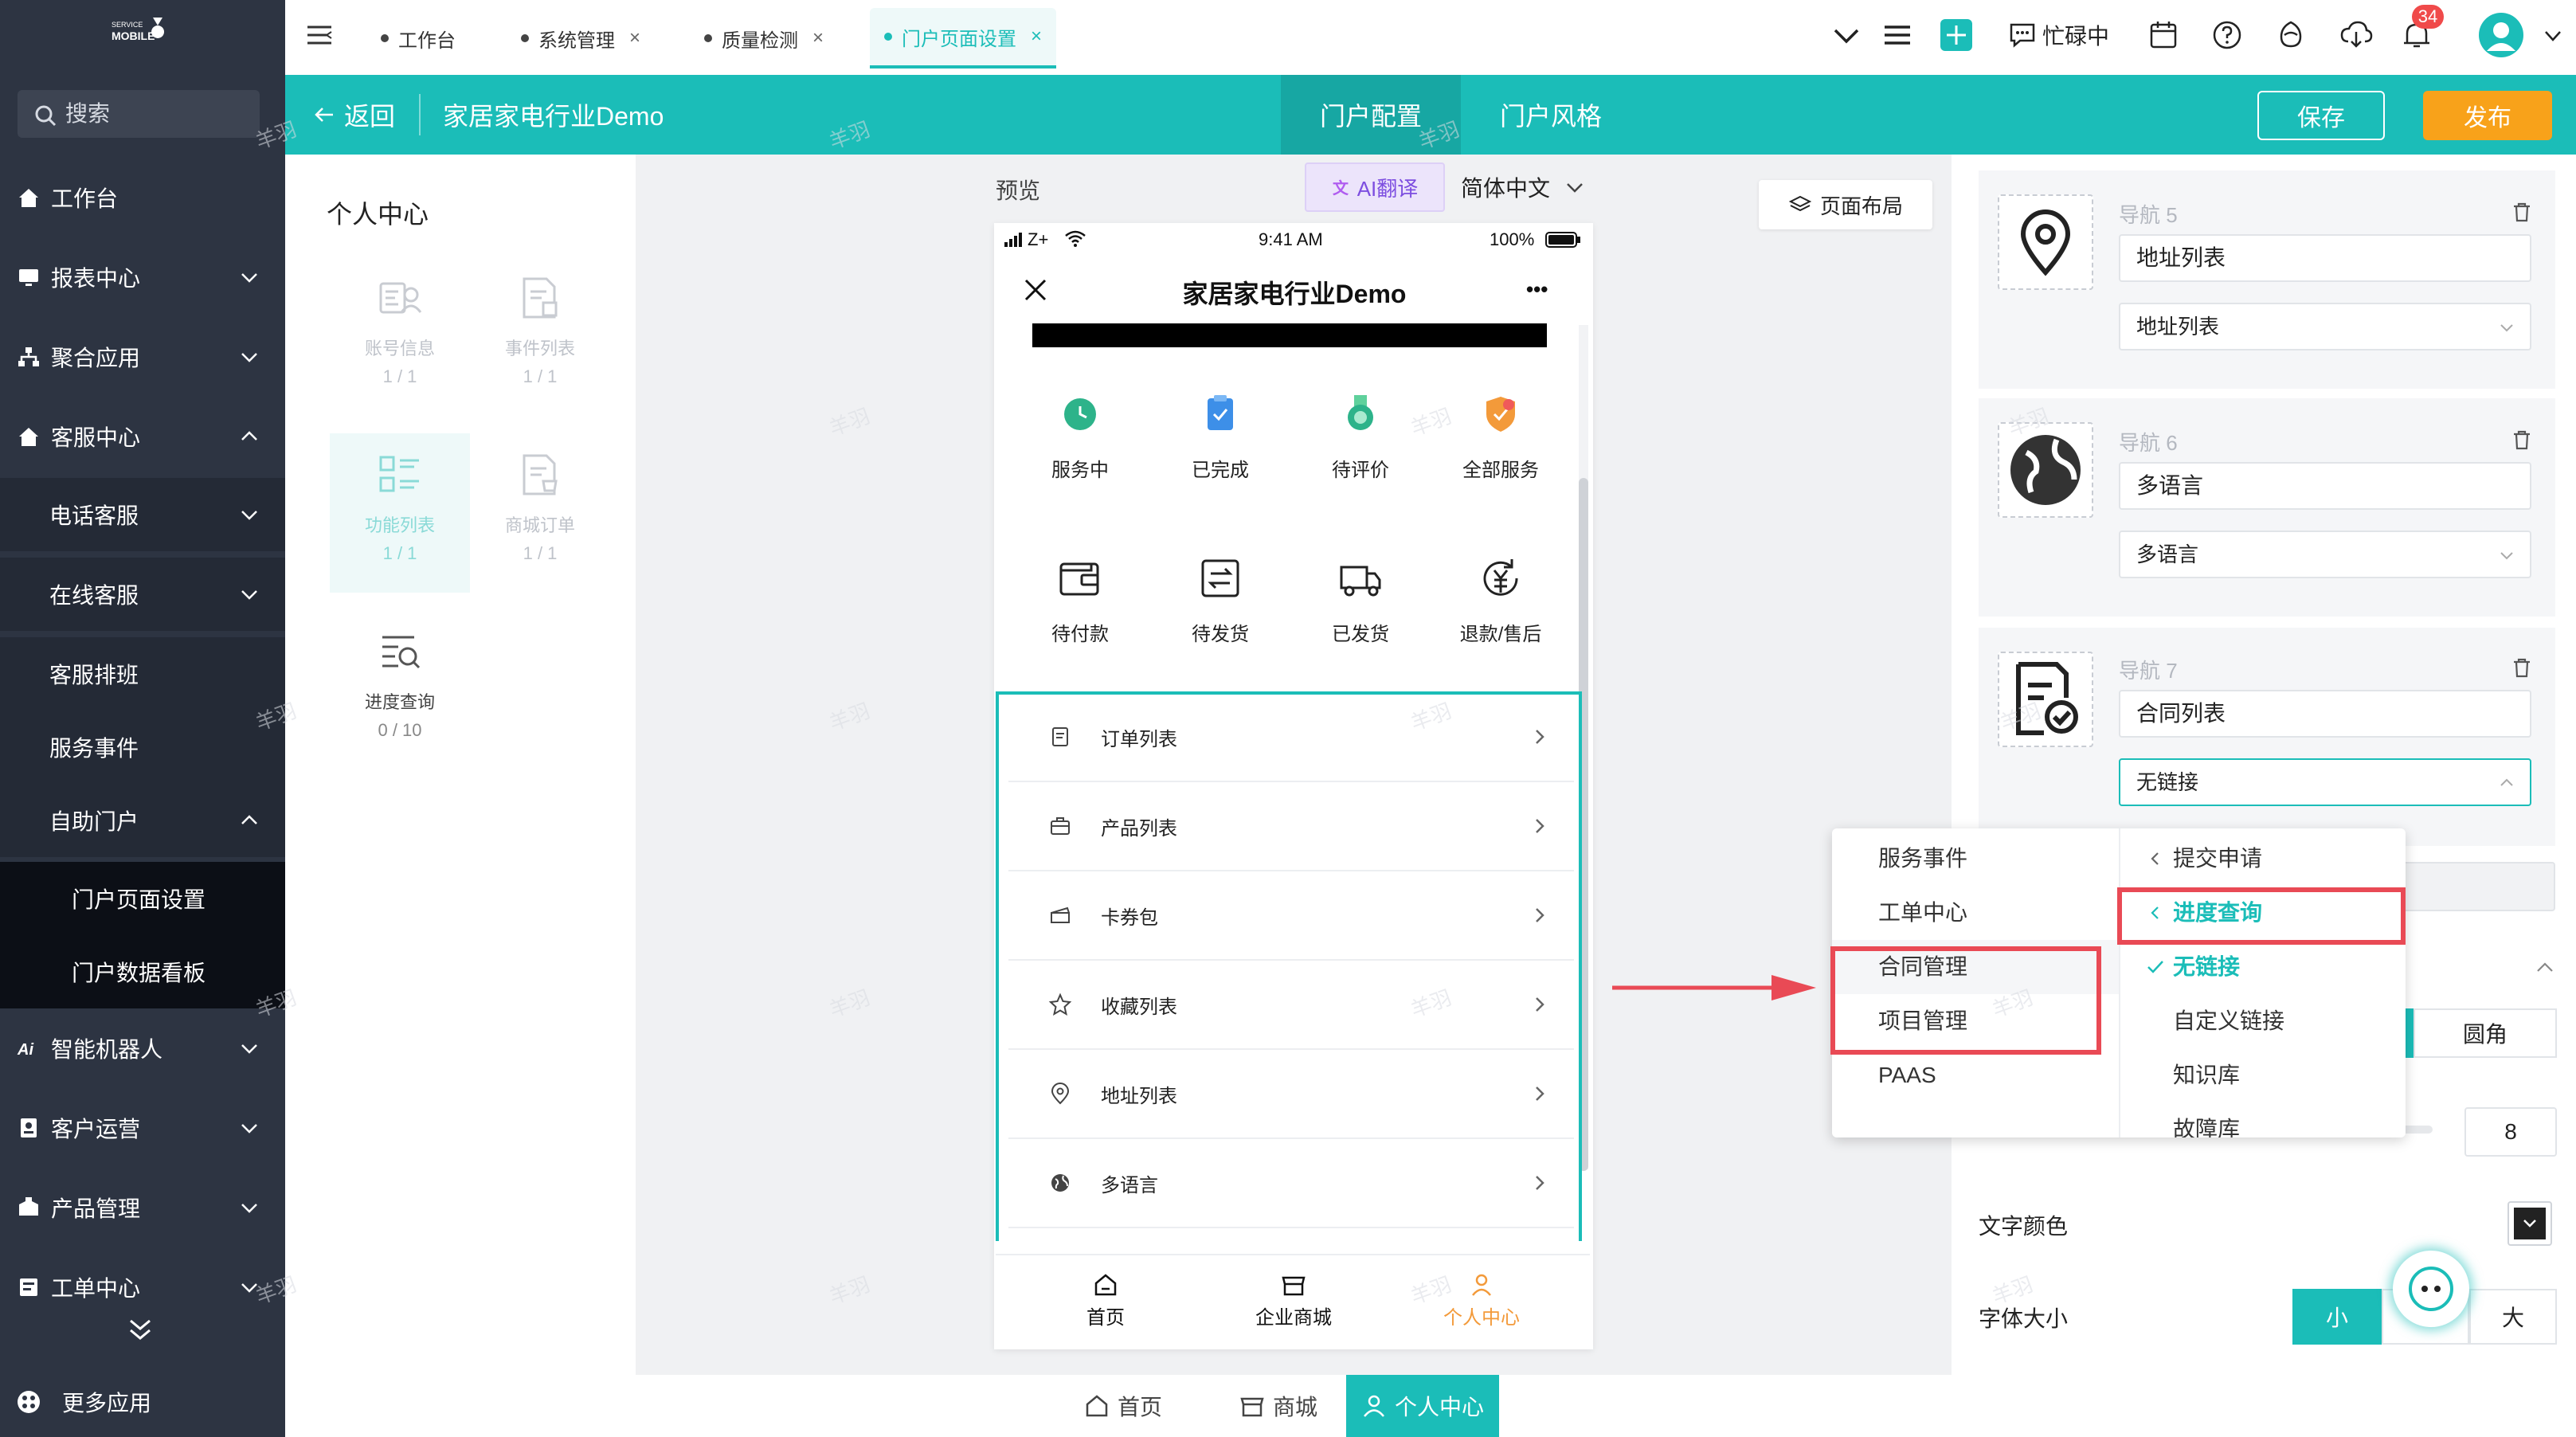 The image size is (2576, 1437). Describe the element at coordinates (1422, 1406) in the screenshot. I see `bottom-tab-personal-center: 个人中心` at that location.